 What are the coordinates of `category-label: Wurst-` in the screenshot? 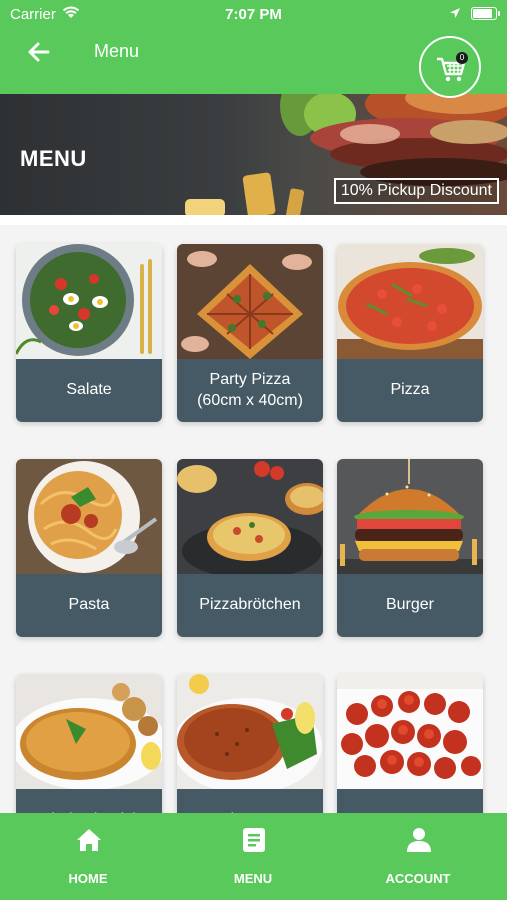 It's located at (410, 801).